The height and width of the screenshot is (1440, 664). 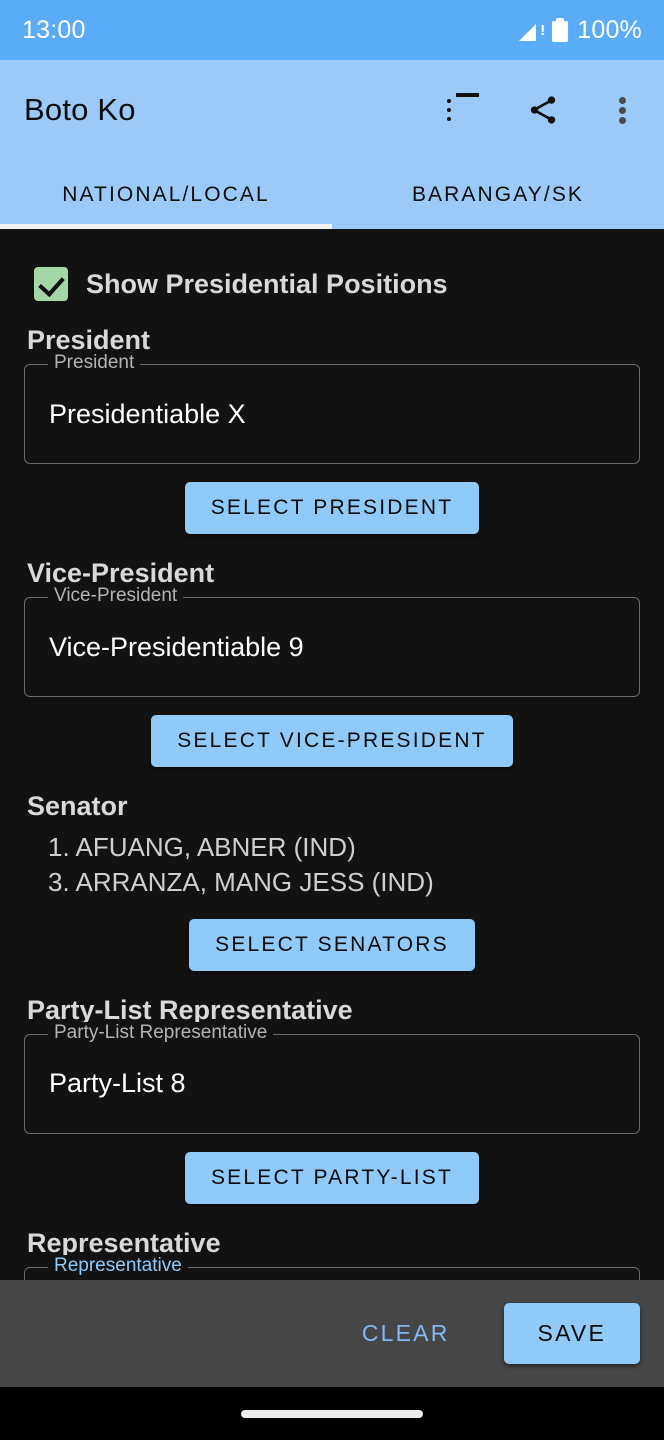 What do you see at coordinates (117, 1083) in the screenshot?
I see `party-list-field-value: Party-List 8` at bounding box center [117, 1083].